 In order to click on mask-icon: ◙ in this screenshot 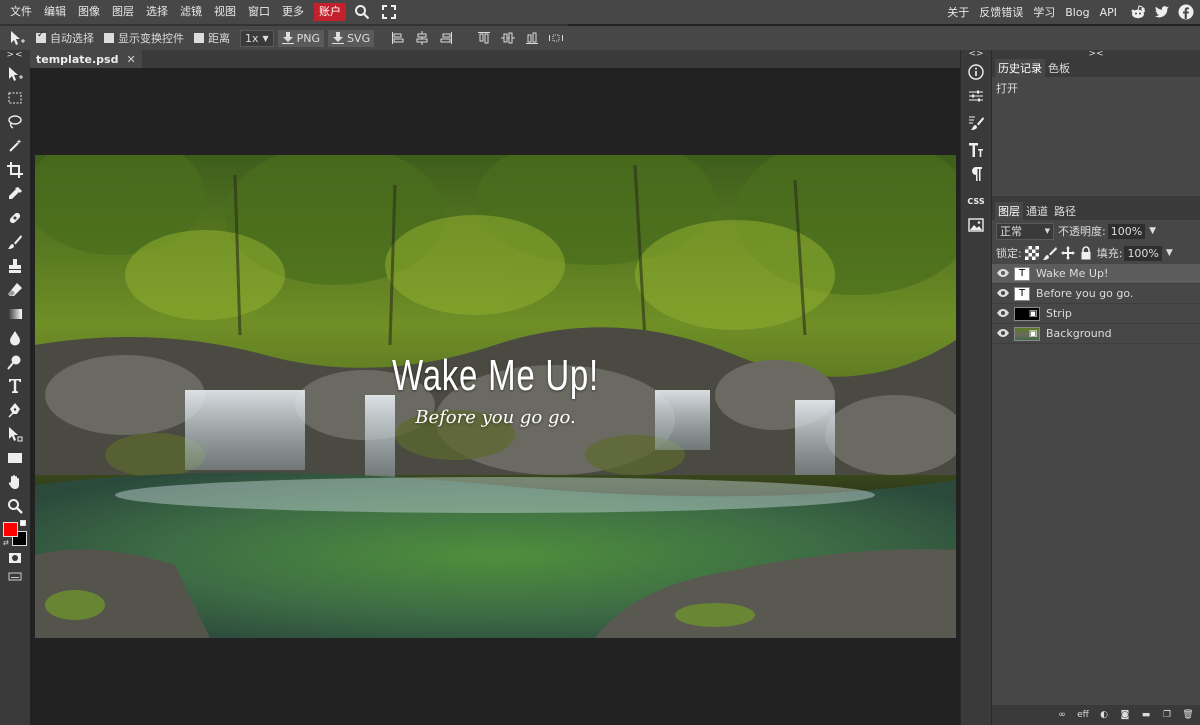, I will do `click(1125, 715)`.